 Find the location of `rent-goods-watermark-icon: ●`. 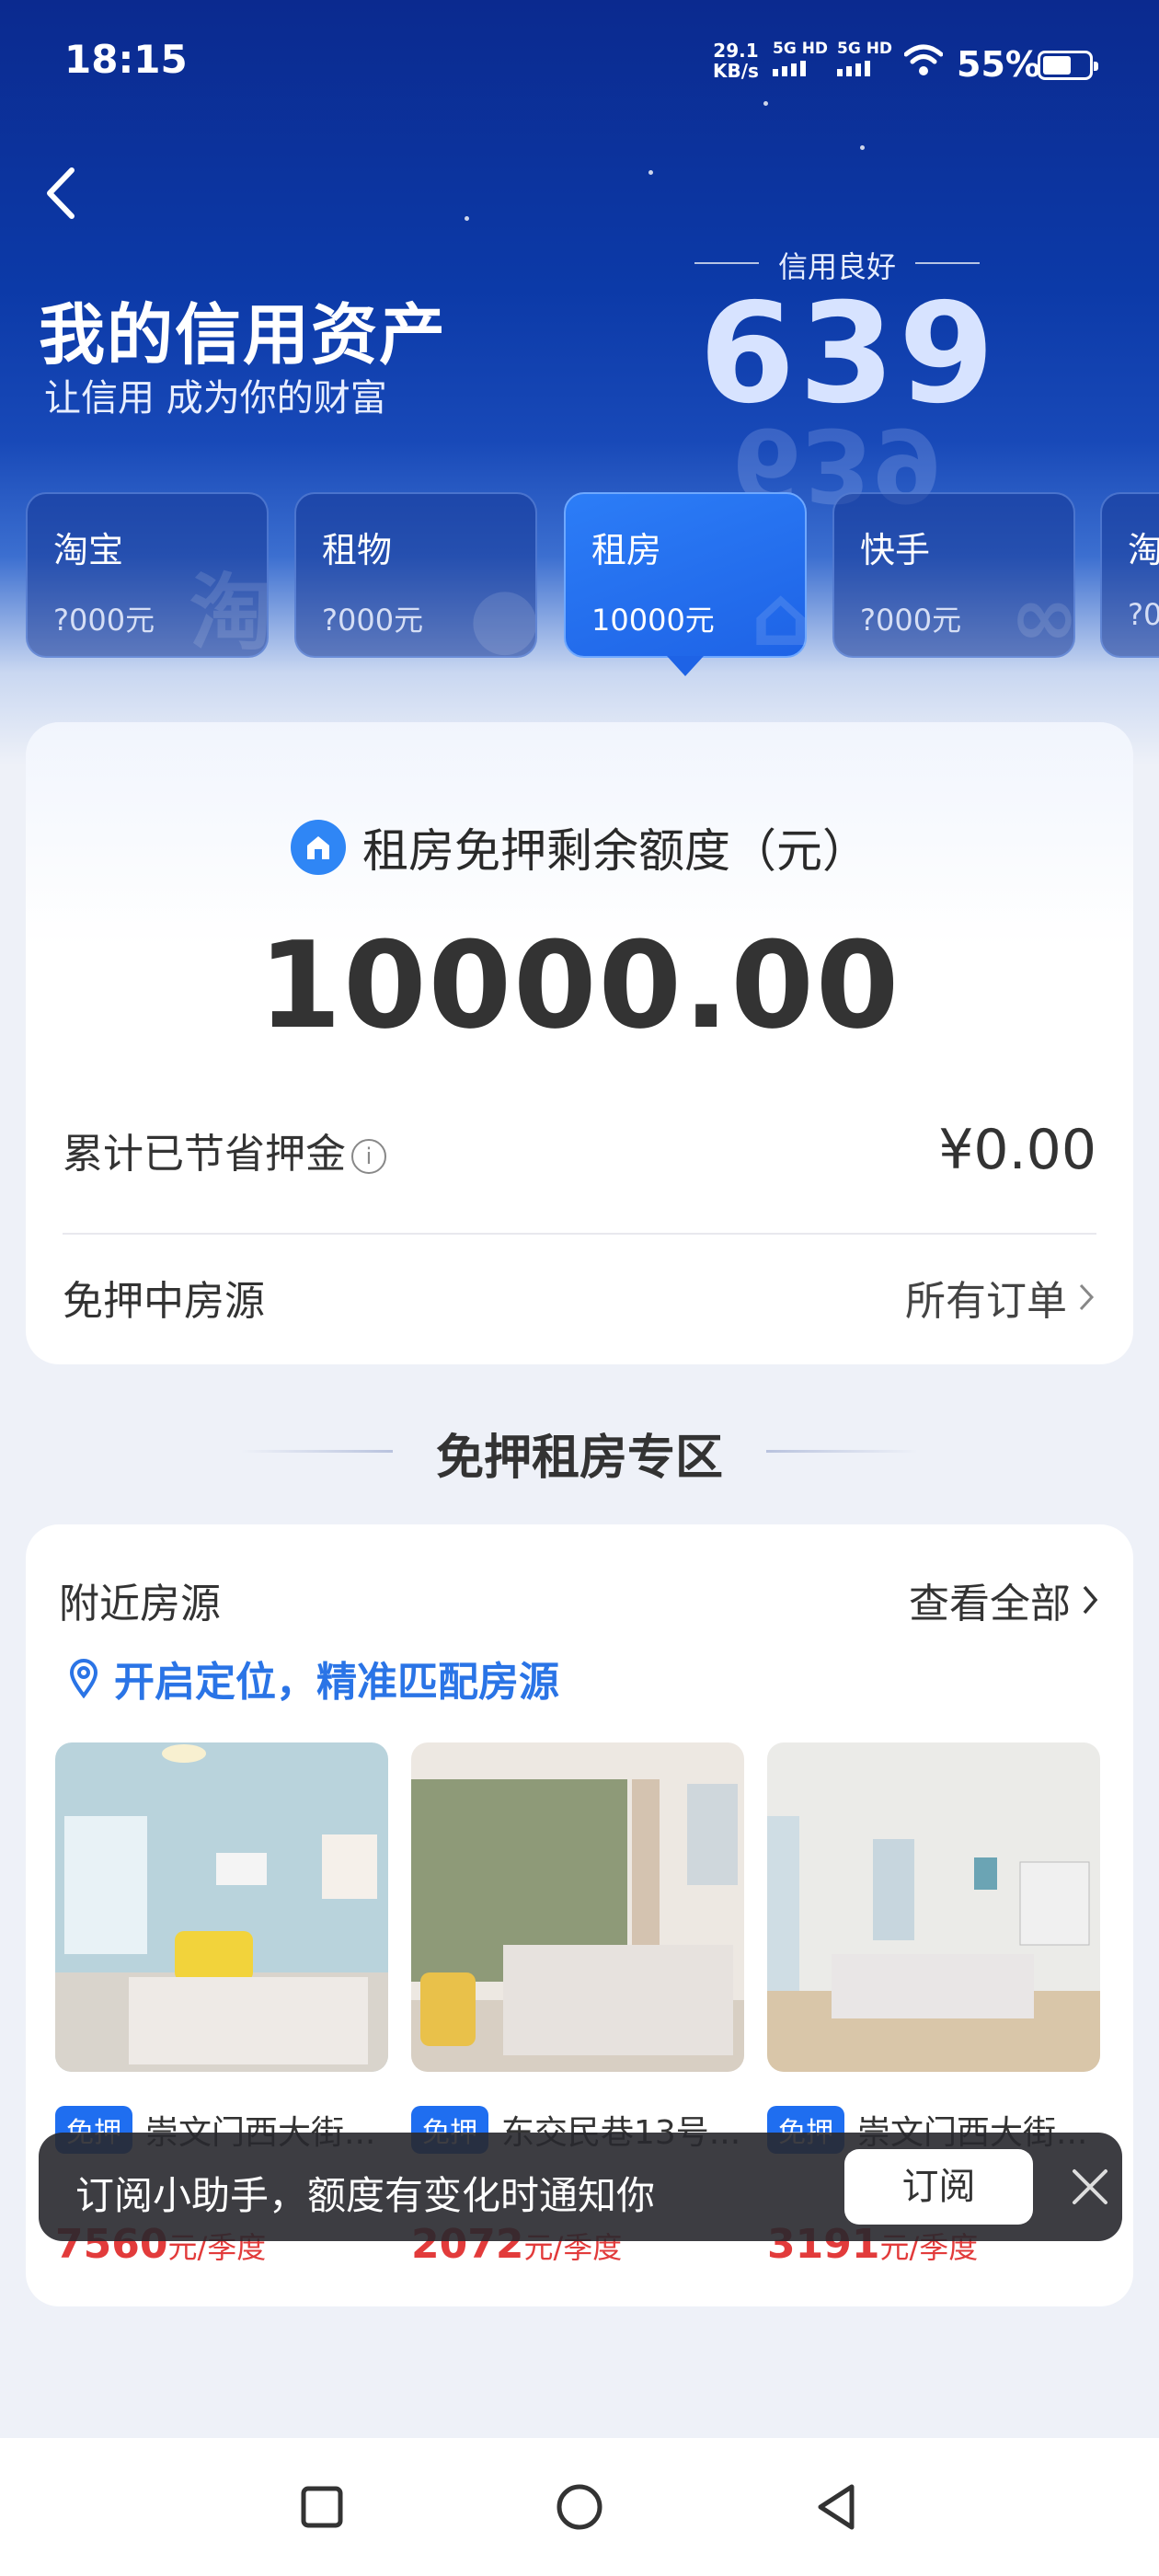

rent-goods-watermark-icon: ● is located at coordinates (502, 613).